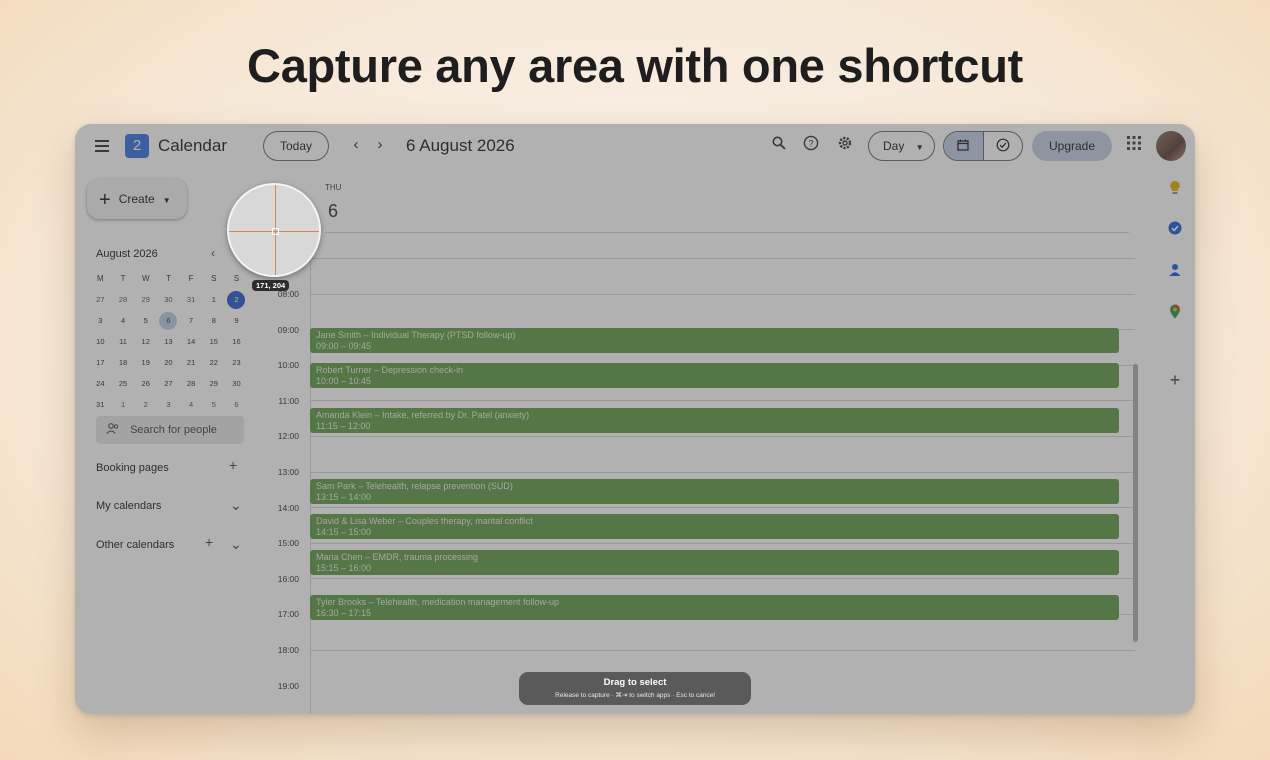  What do you see at coordinates (271, 285) in the screenshot?
I see `cursor-coordinates: 171, 204` at bounding box center [271, 285].